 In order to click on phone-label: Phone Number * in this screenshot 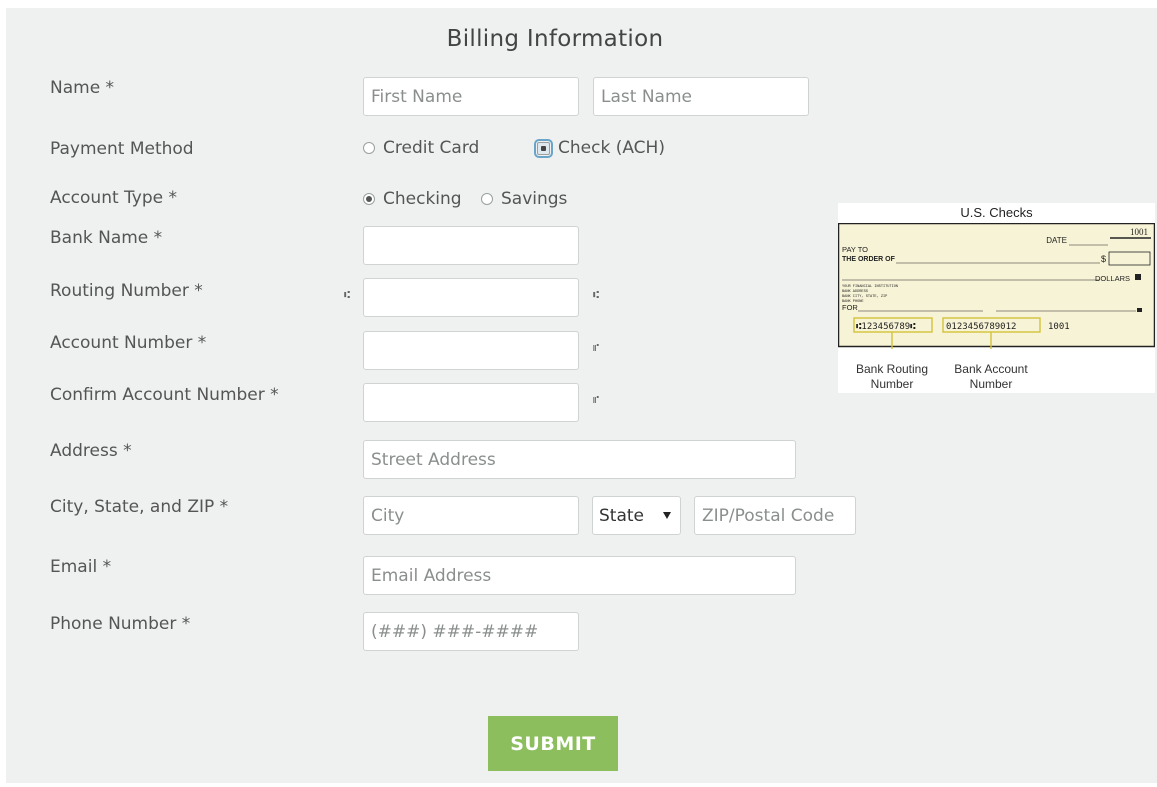, I will do `click(120, 624)`.